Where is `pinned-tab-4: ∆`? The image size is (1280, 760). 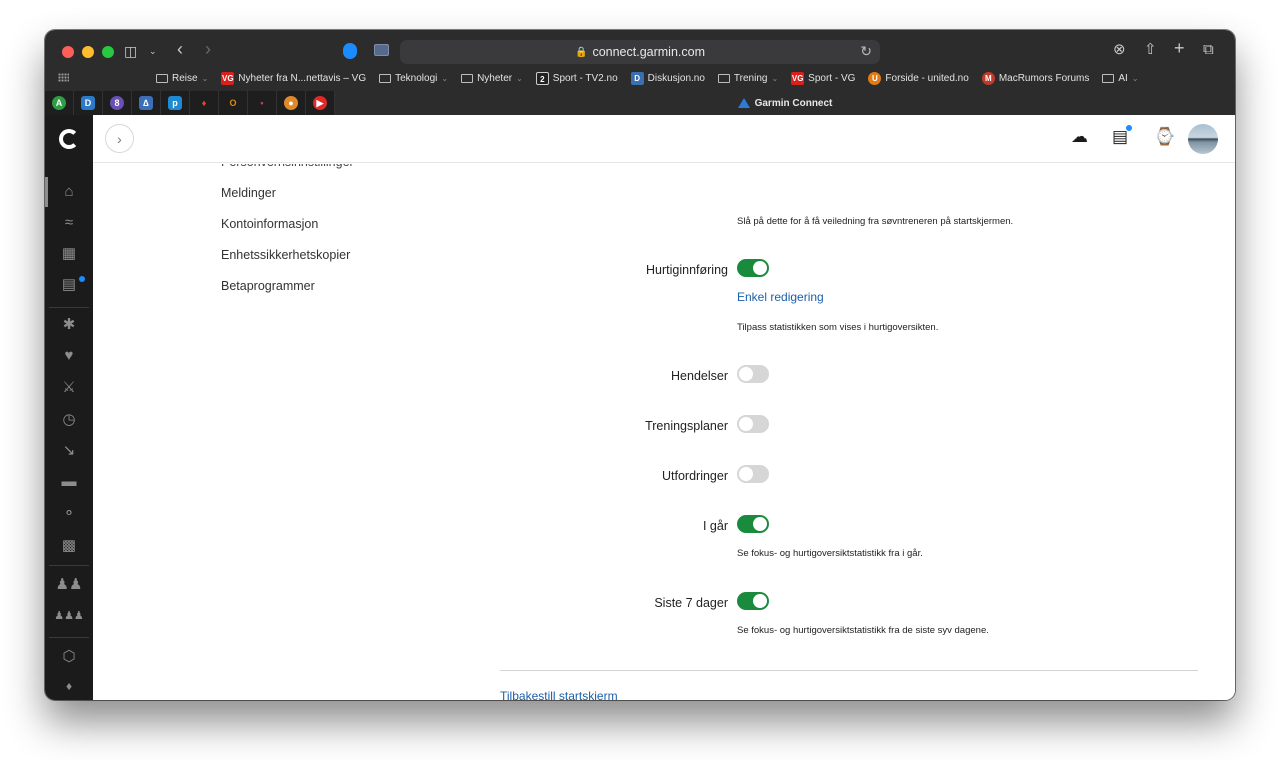 pinned-tab-4: ∆ is located at coordinates (146, 103).